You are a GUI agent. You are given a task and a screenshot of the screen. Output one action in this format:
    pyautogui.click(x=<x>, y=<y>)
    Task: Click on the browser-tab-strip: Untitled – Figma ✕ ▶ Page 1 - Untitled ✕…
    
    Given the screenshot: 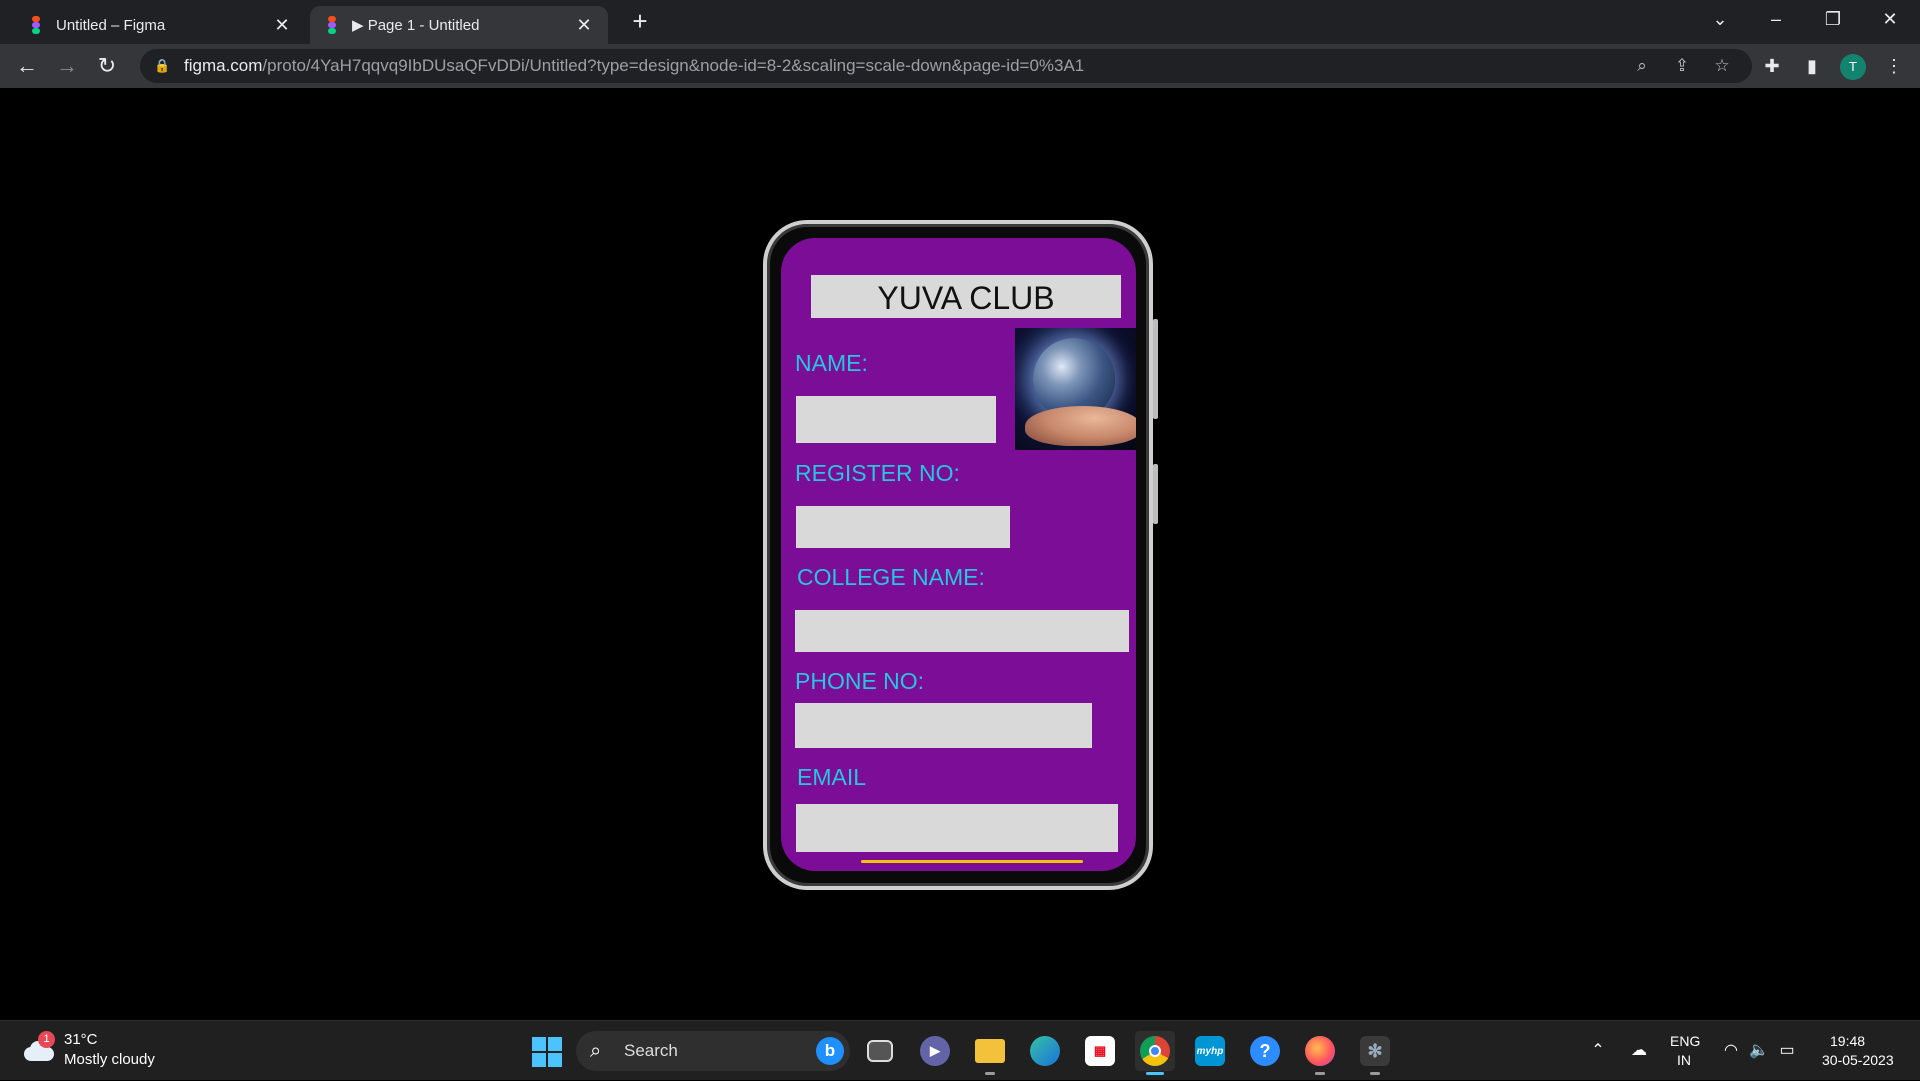 What is the action you would take?
    pyautogui.click(x=960, y=22)
    